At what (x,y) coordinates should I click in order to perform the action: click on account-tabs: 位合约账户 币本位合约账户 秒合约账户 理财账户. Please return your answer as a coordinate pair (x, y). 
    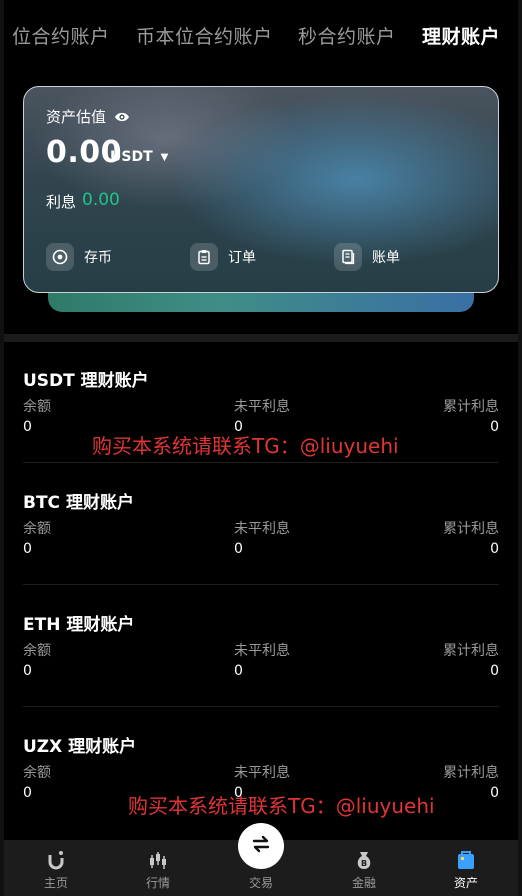
    Looking at the image, I should click on (261, 37).